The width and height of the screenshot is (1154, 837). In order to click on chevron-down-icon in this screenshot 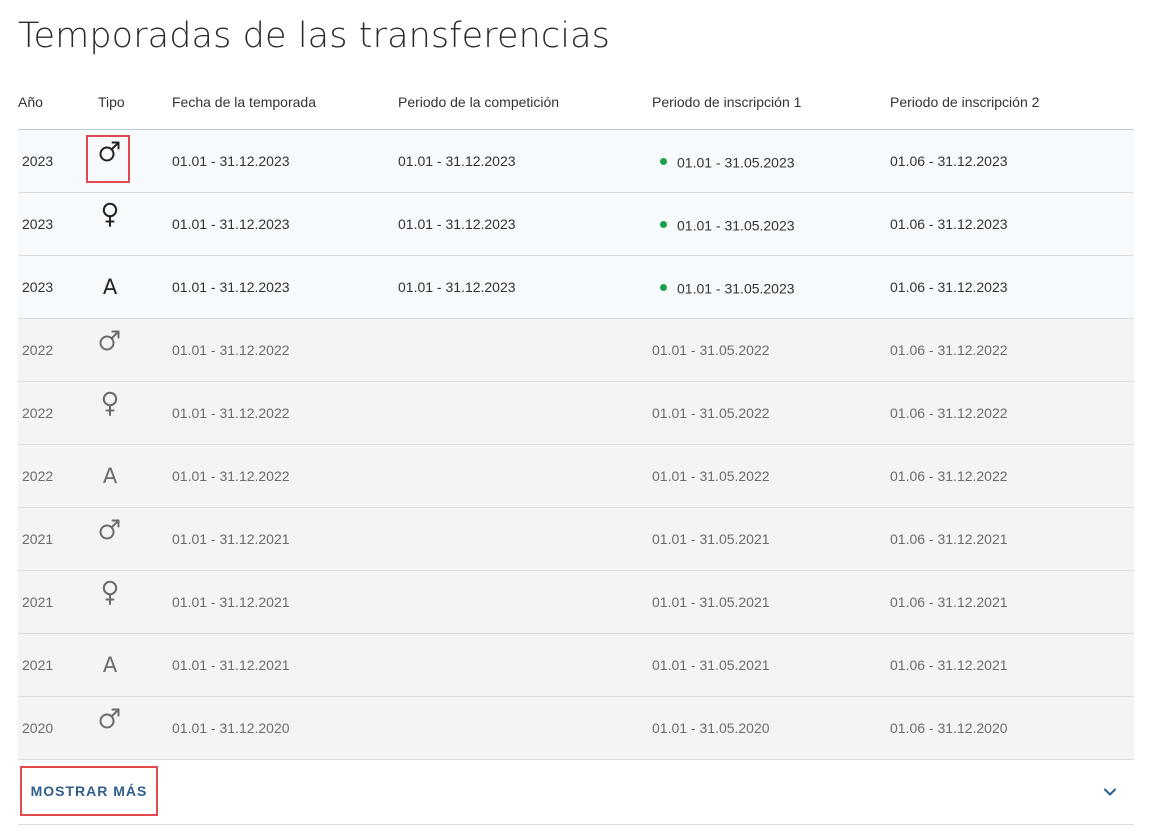, I will do `click(1110, 792)`.